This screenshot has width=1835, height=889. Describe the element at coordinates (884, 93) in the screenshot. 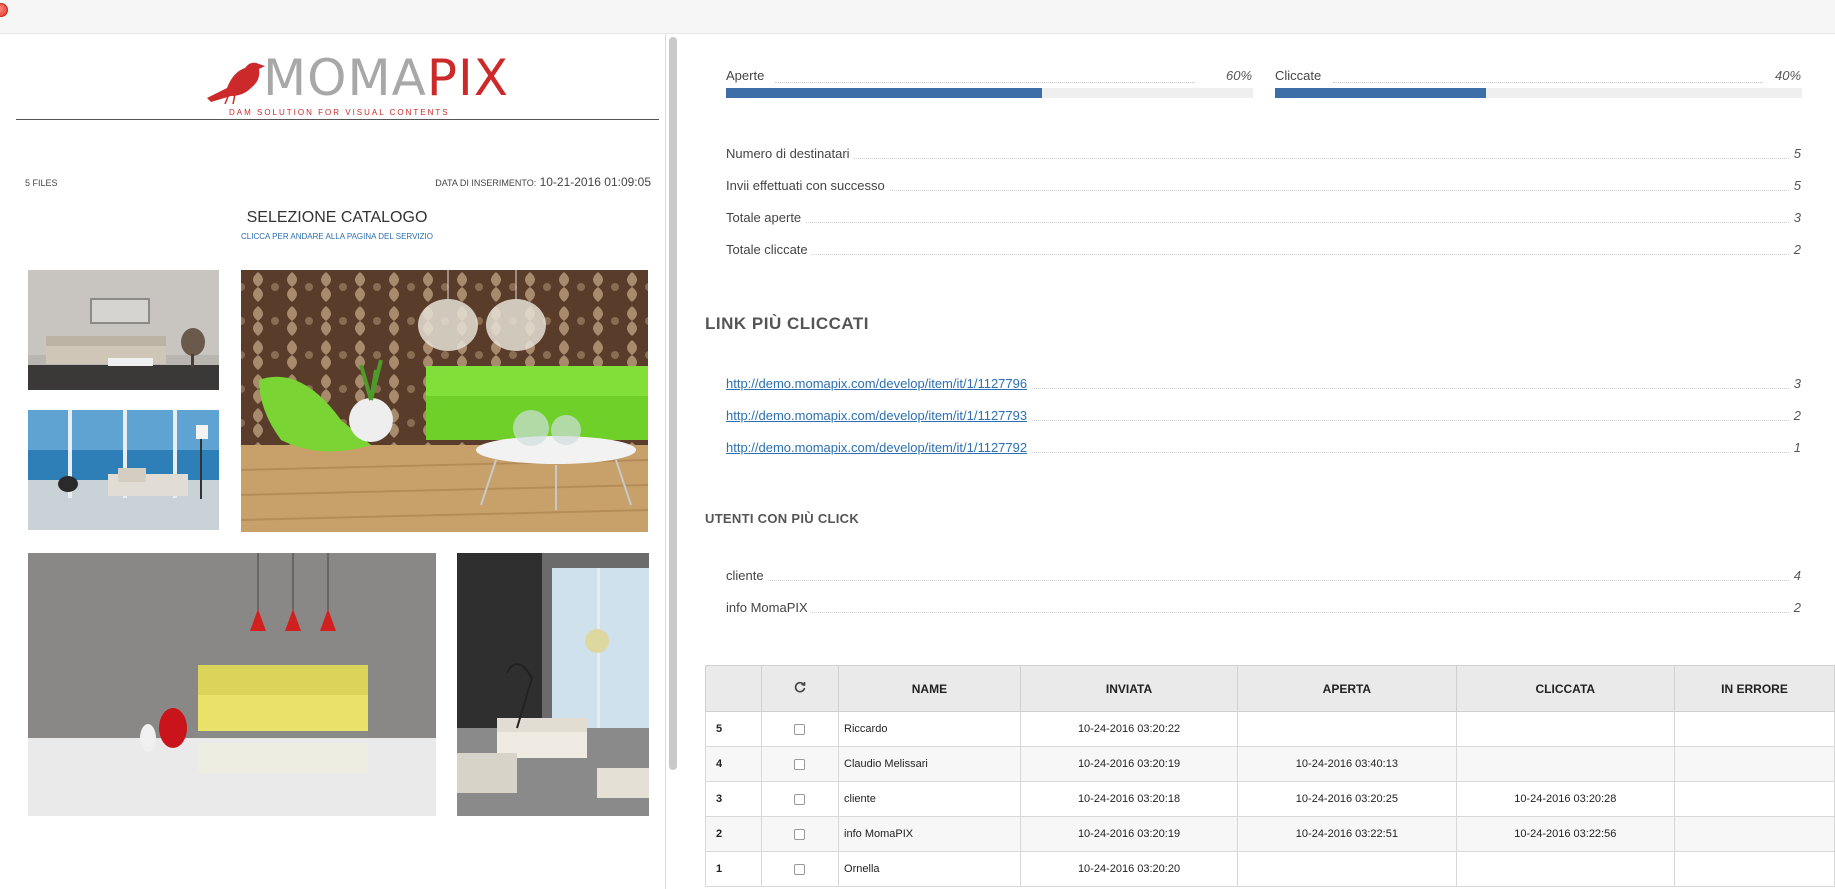

I see `progress-fill-aperte` at that location.